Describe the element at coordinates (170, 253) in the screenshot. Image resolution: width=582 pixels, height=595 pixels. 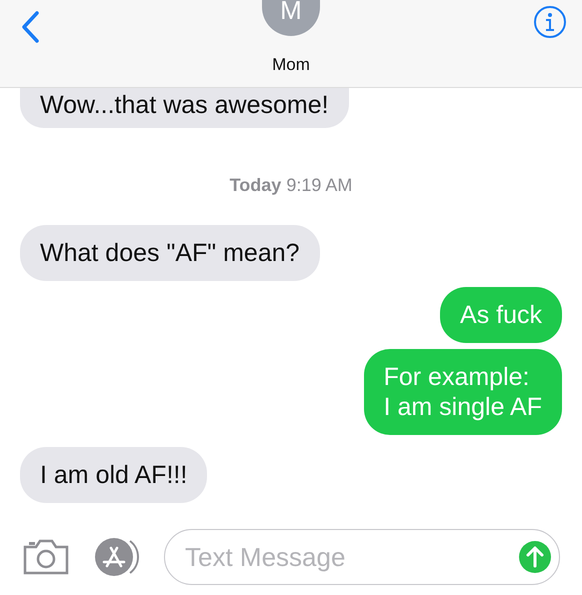
I see `received-message-bubble: What does "AF" mean?` at that location.